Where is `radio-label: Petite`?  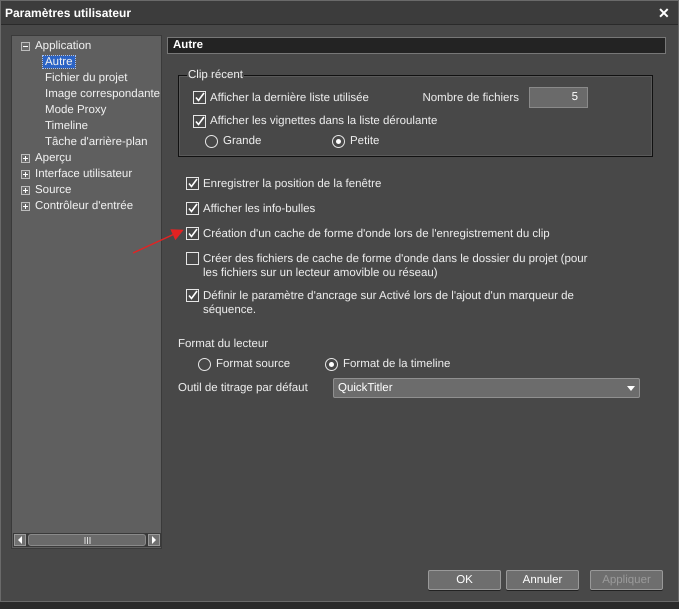
radio-label: Petite is located at coordinates (365, 141).